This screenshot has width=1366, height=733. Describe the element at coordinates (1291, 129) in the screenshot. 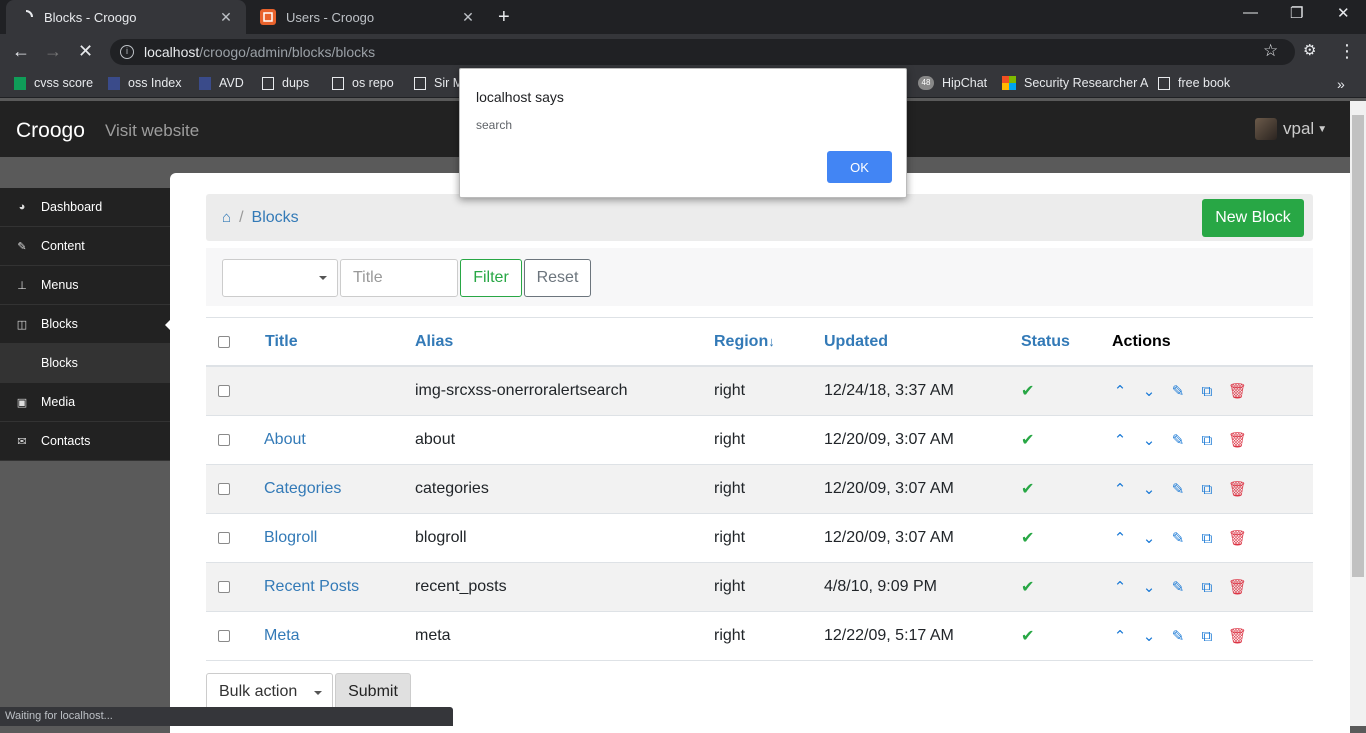

I see `user-menu: vpal ▼` at that location.